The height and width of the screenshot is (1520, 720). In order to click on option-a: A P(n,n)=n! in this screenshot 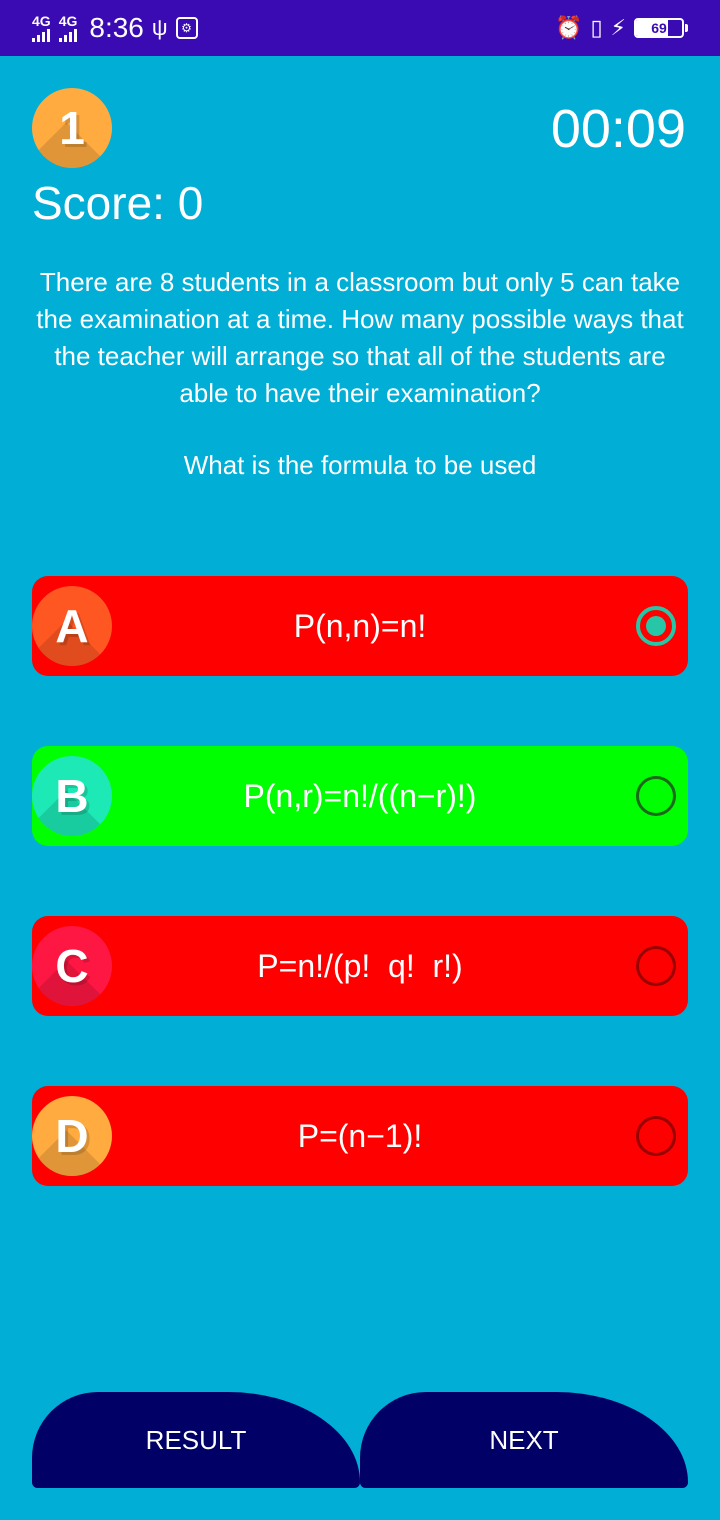, I will do `click(360, 626)`.